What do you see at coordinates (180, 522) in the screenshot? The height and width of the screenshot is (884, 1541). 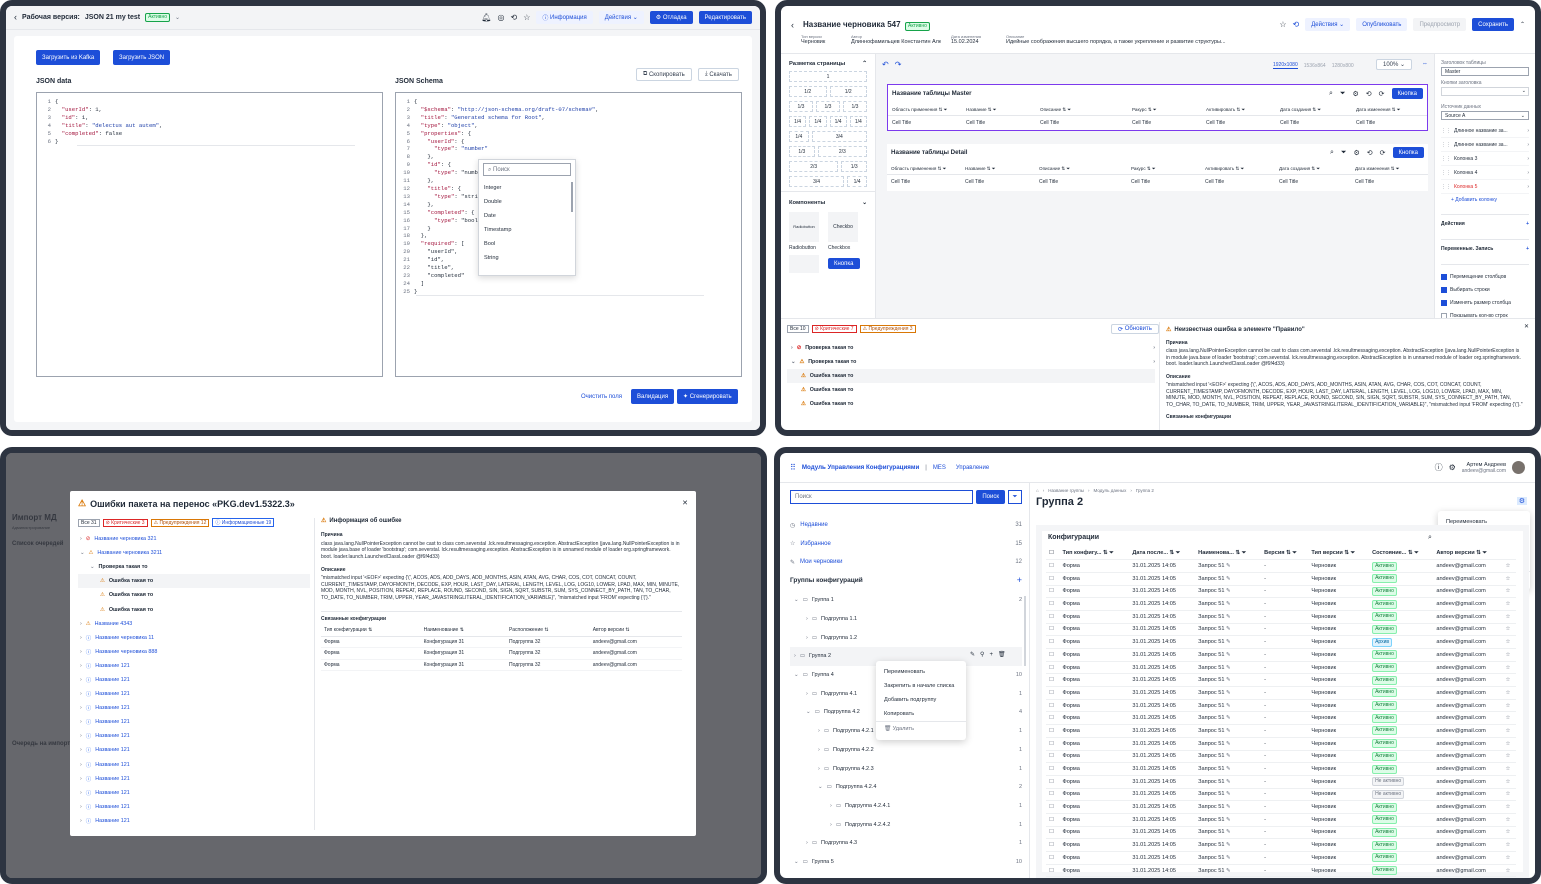 I see `filter-warnings: ⚠ Предупреждения 12` at bounding box center [180, 522].